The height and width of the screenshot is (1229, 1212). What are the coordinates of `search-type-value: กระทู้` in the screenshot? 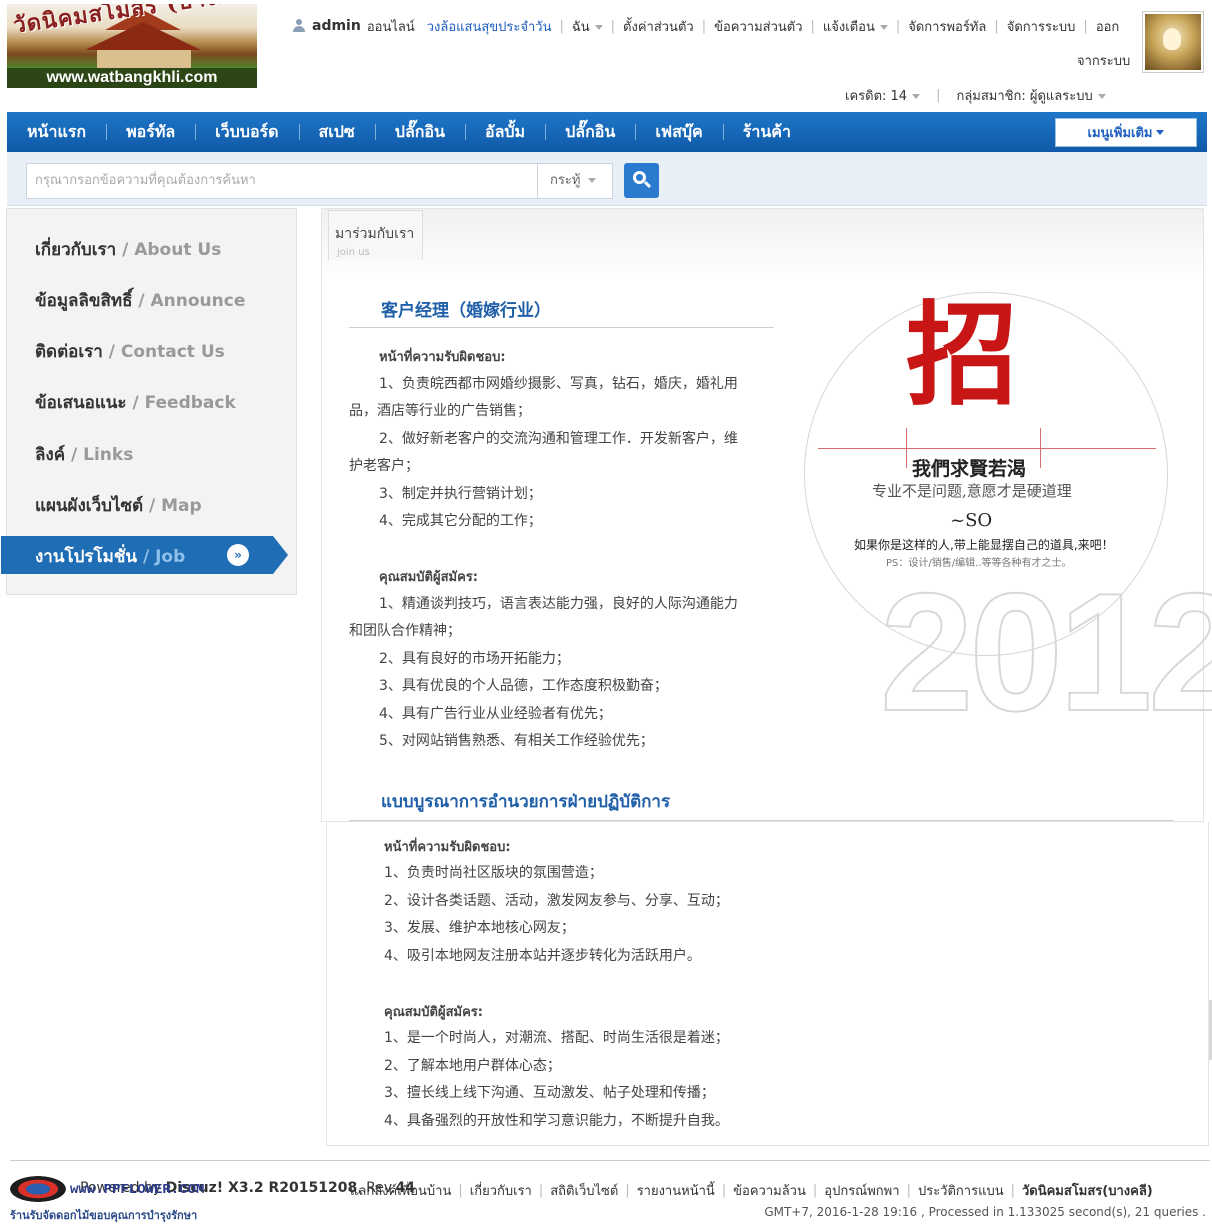 It's located at (565, 180).